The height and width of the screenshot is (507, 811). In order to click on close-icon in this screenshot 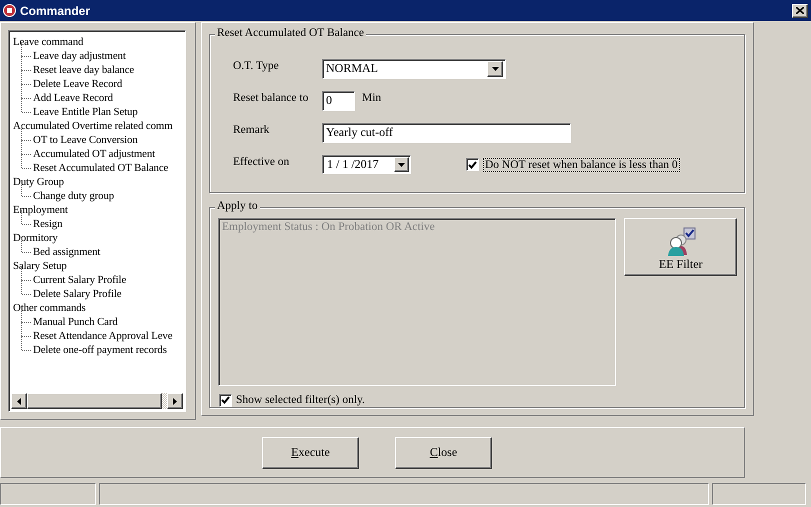, I will do `click(800, 10)`.